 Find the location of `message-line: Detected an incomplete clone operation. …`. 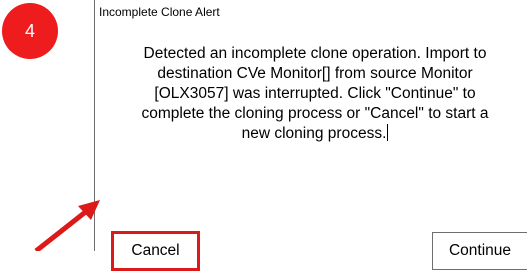

message-line: Detected an incomplete clone operation. … is located at coordinates (315, 53).